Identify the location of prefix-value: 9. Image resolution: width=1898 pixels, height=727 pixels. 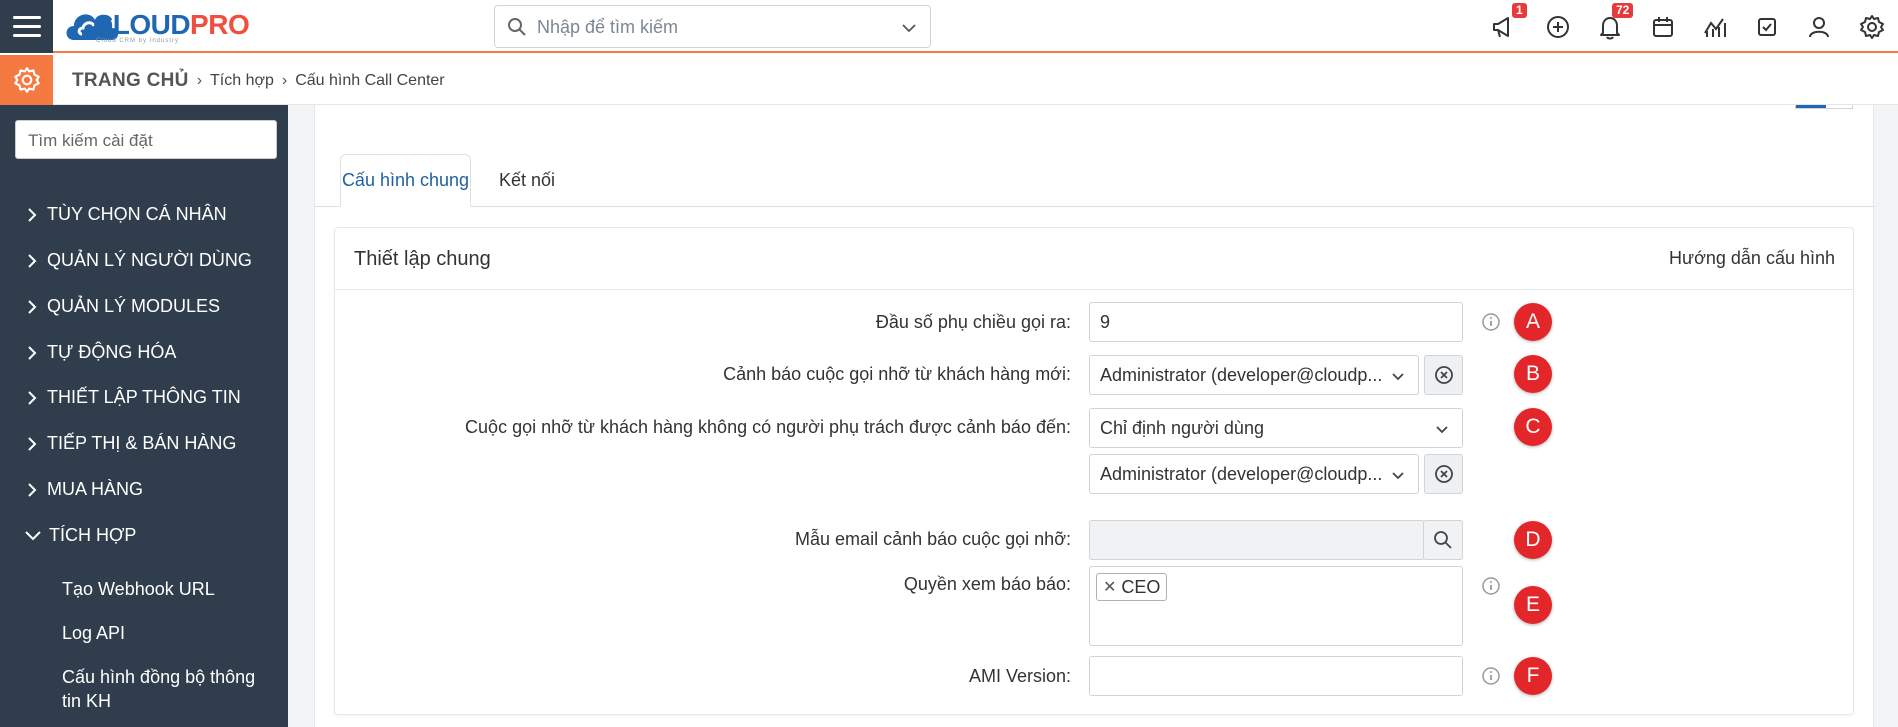
(1105, 322).